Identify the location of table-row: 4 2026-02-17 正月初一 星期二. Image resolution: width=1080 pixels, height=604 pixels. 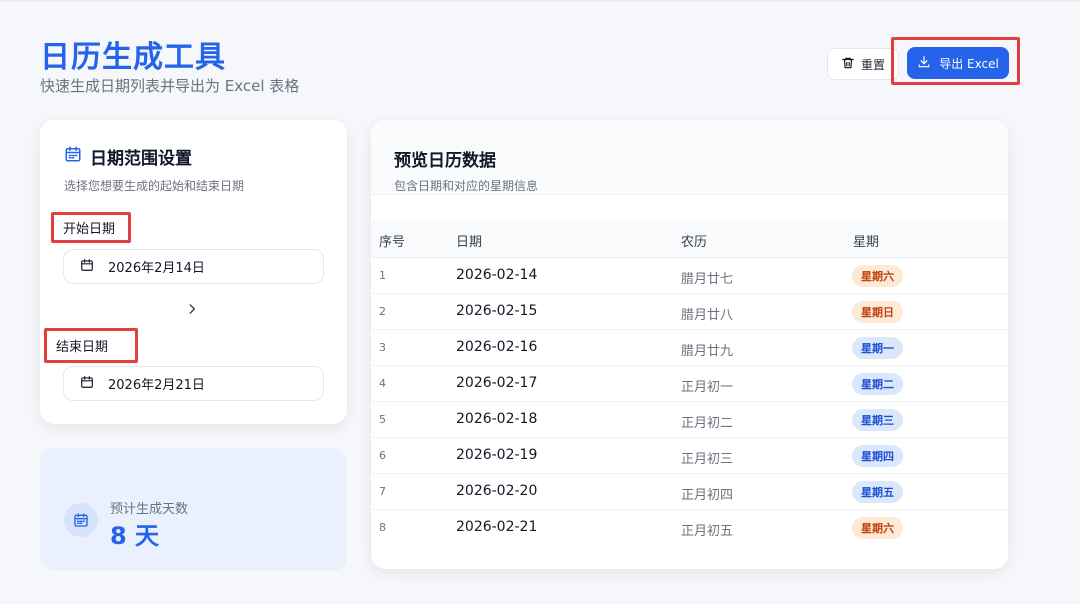
(689, 384).